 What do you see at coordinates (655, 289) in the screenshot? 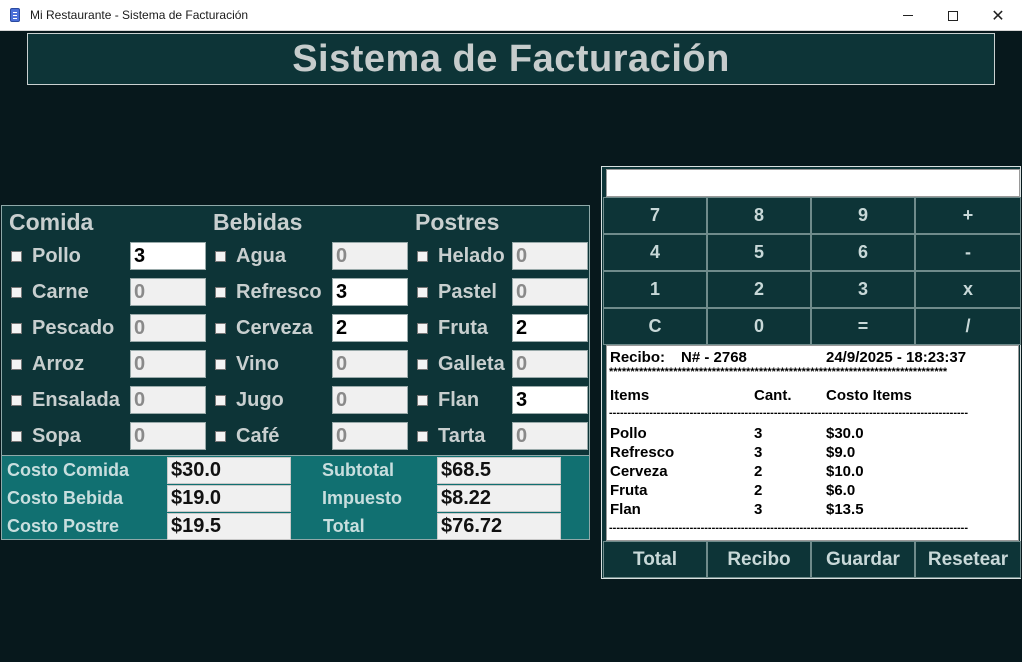
I see `key-1: 1` at bounding box center [655, 289].